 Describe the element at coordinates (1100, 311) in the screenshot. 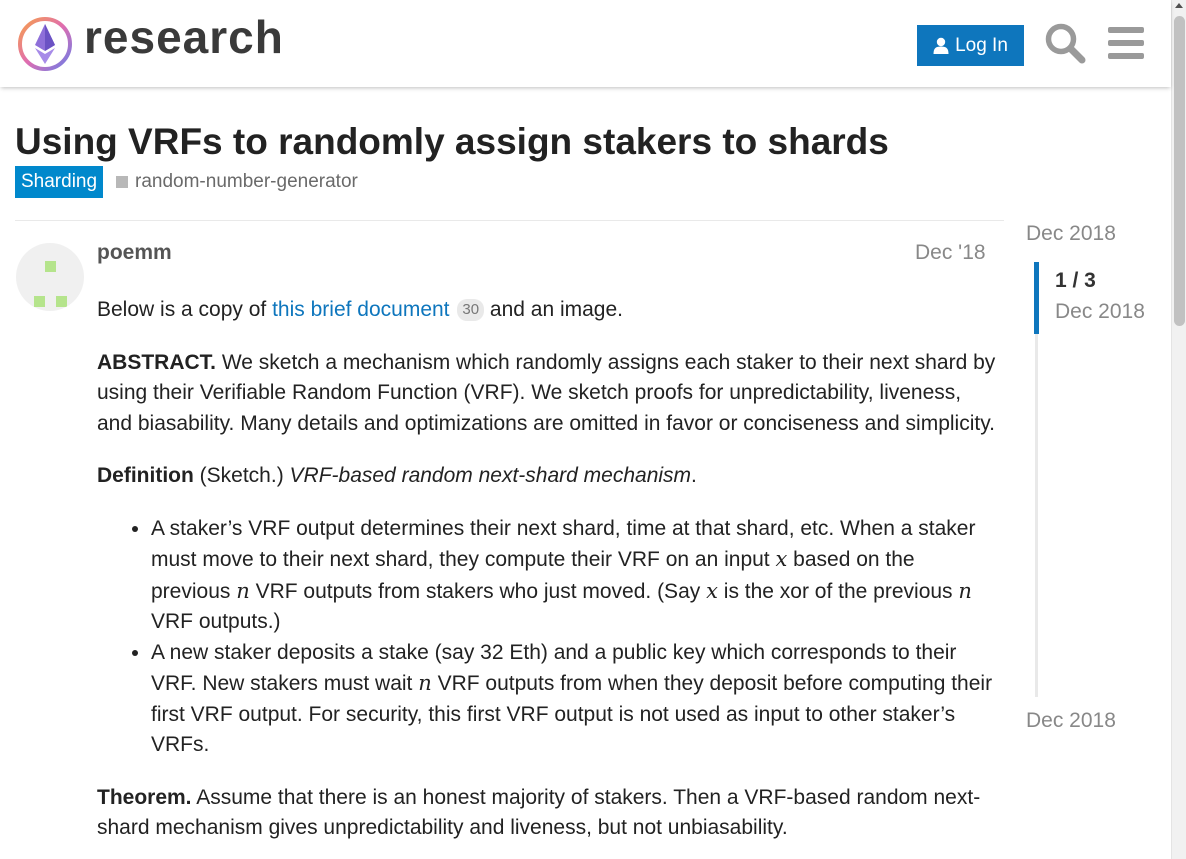

I see `timeline-current-date: Dec 2018` at that location.